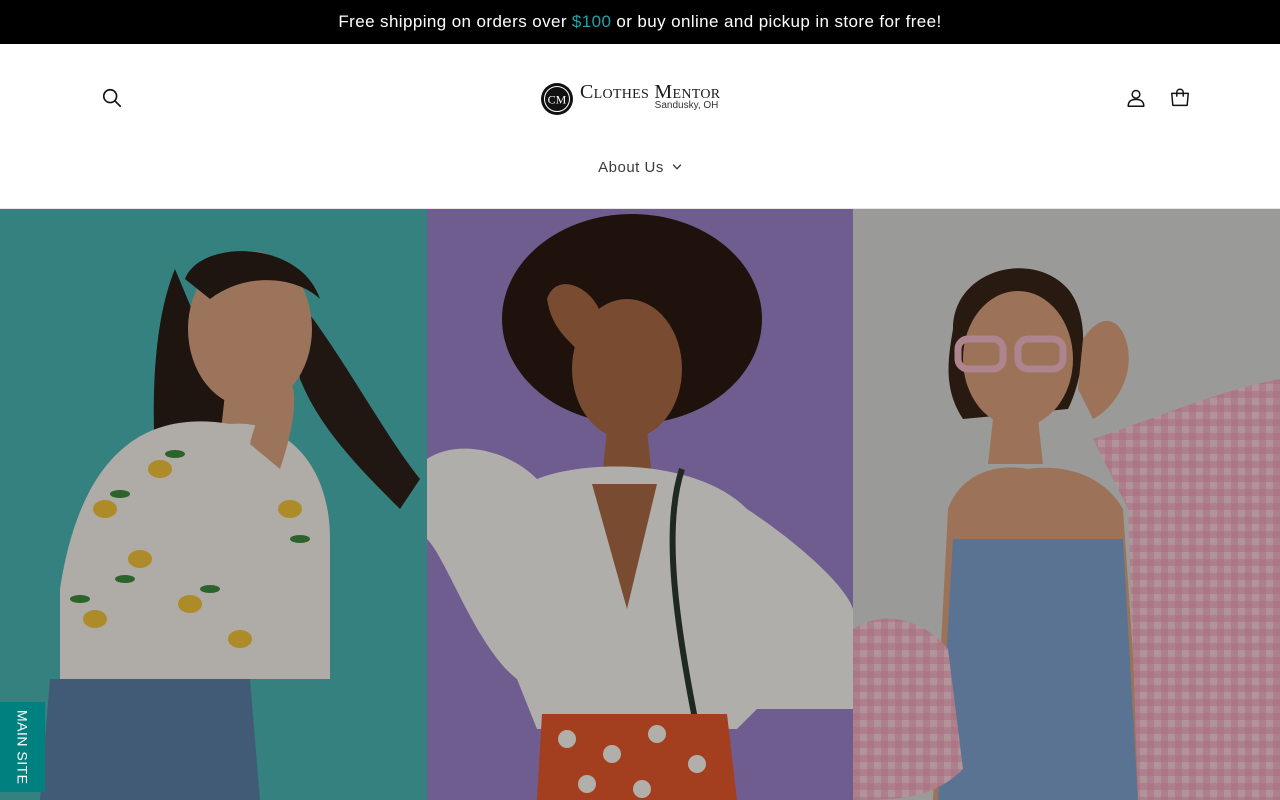 This screenshot has width=1280, height=800. What do you see at coordinates (452, 21) in the screenshot?
I see `announcement-text-before: Free shipping on orders over` at bounding box center [452, 21].